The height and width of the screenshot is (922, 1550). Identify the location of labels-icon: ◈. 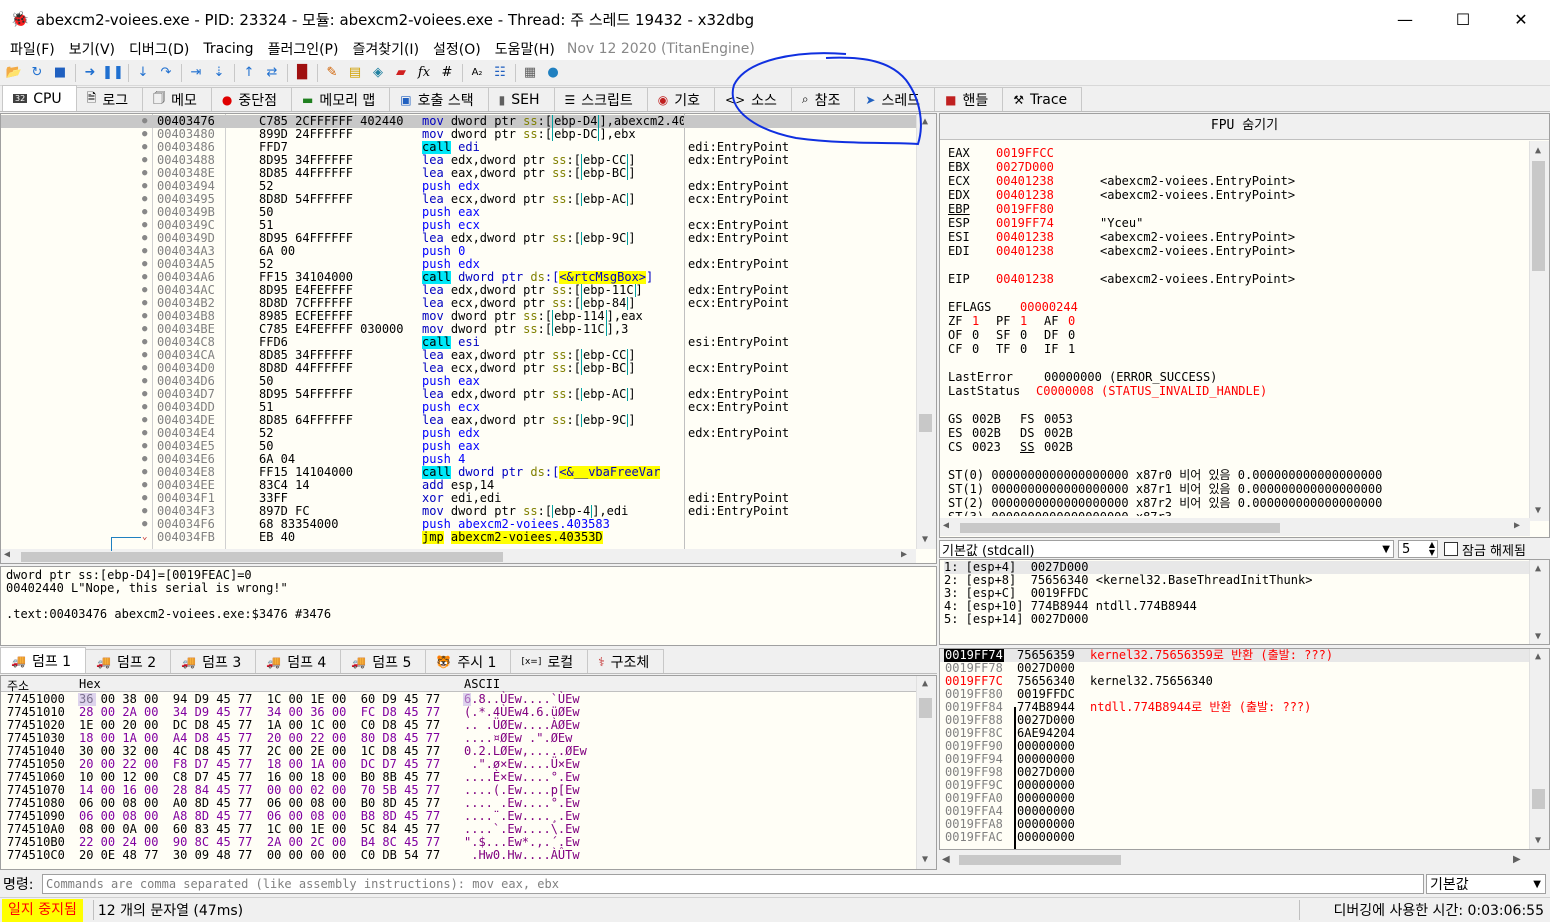
(378, 73).